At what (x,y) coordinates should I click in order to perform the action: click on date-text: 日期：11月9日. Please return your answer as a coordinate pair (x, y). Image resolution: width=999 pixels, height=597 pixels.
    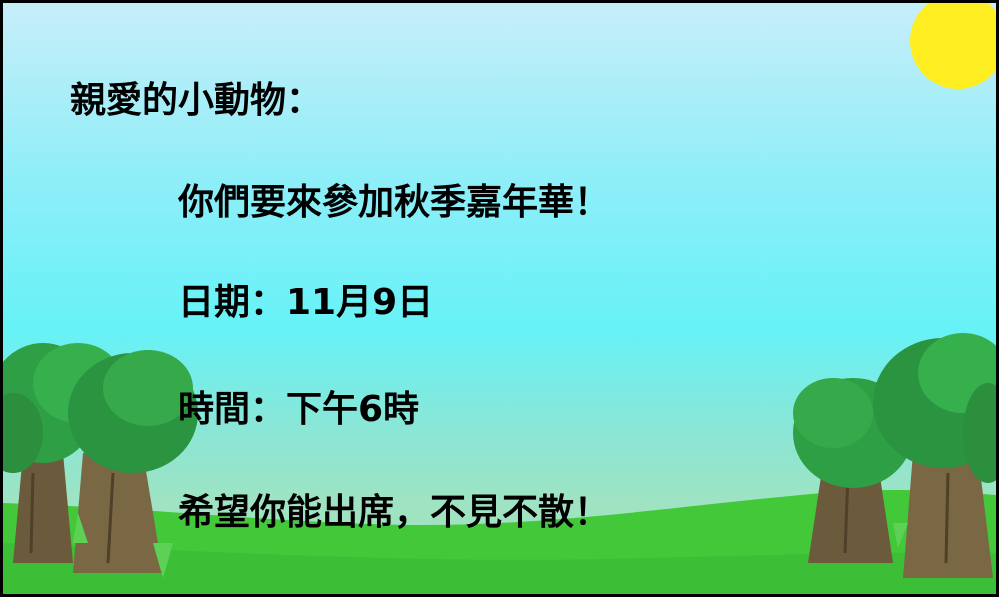
    Looking at the image, I should click on (306, 302).